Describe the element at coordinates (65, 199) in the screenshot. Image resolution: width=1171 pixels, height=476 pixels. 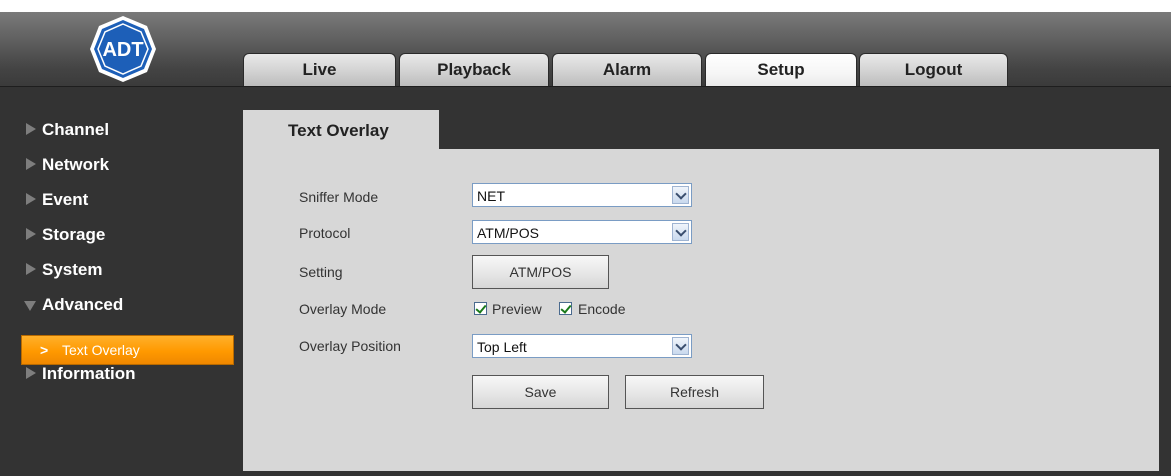
I see `sidebar-item-label: Event` at that location.